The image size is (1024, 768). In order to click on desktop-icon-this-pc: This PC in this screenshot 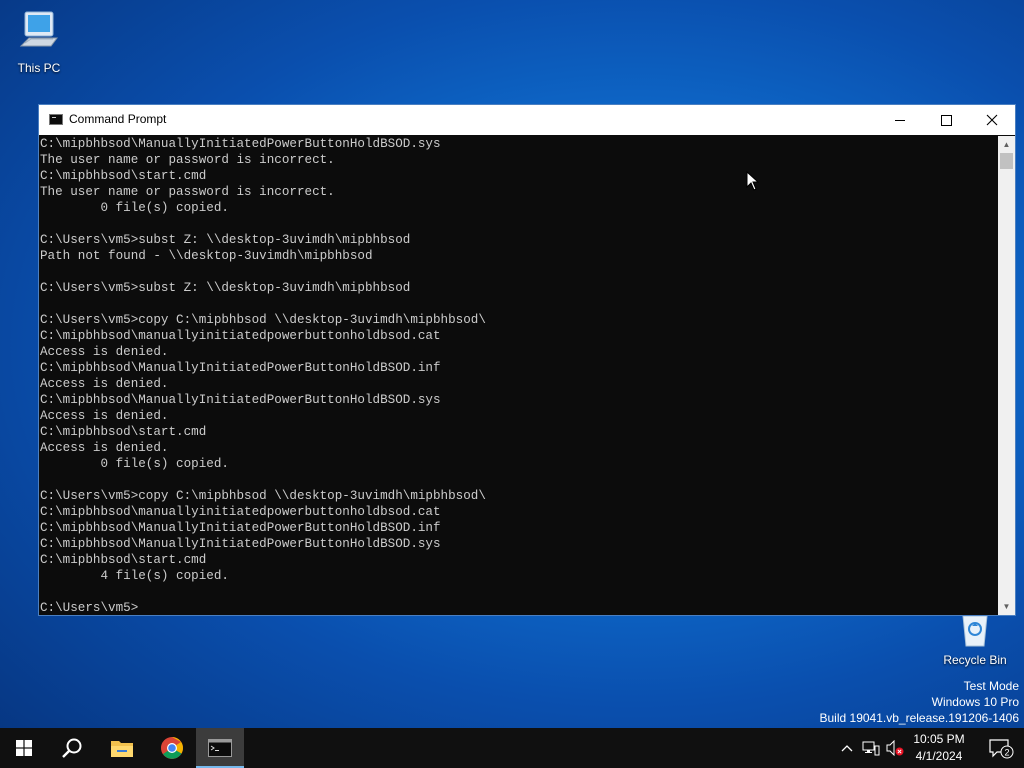, I will do `click(39, 41)`.